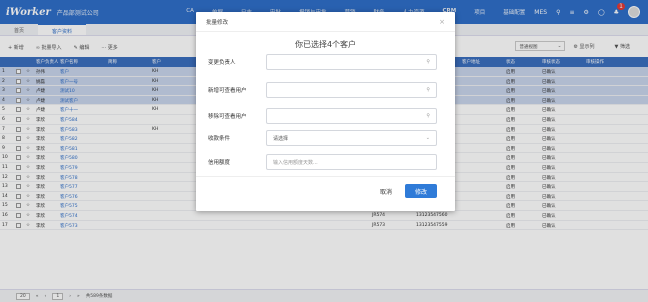 The height and width of the screenshot is (302, 648). What do you see at coordinates (325, 193) in the screenshot?
I see `modal-footer: 取消 修改` at bounding box center [325, 193].